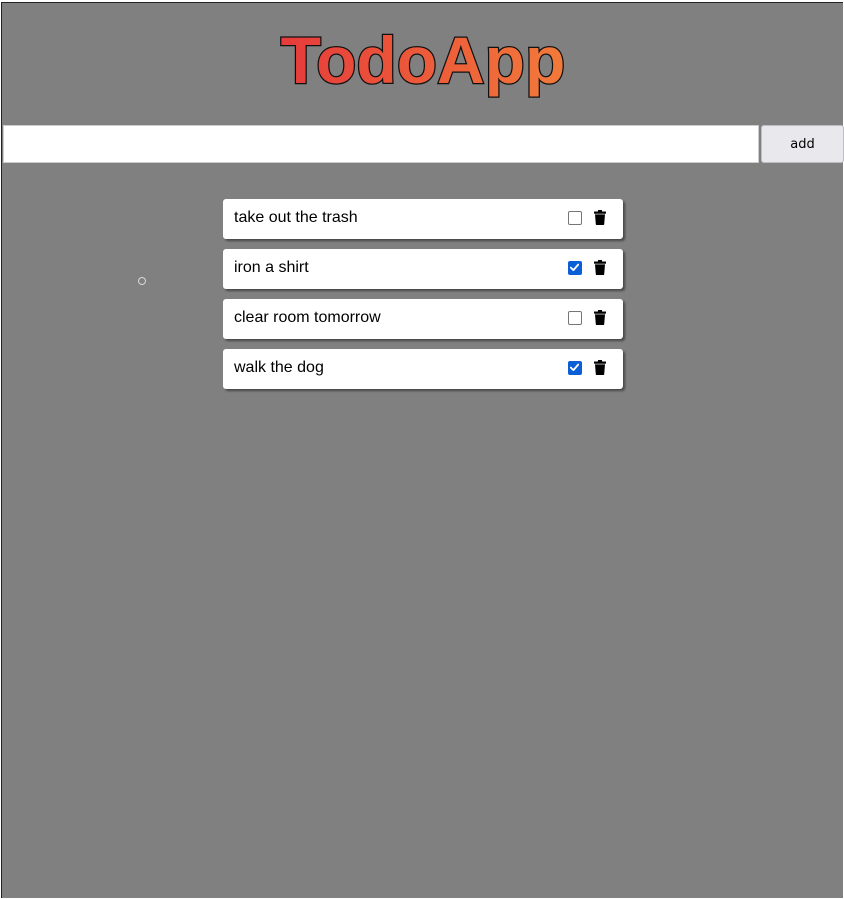 This screenshot has height=899, width=844. Describe the element at coordinates (381, 144) in the screenshot. I see `todo-input` at that location.